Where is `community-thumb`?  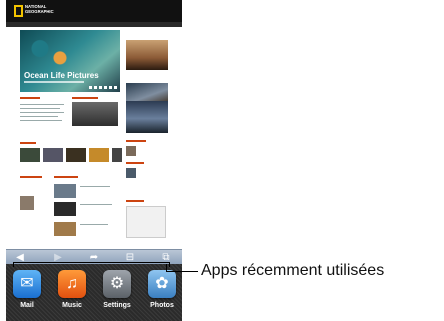 community-thumb is located at coordinates (27, 203).